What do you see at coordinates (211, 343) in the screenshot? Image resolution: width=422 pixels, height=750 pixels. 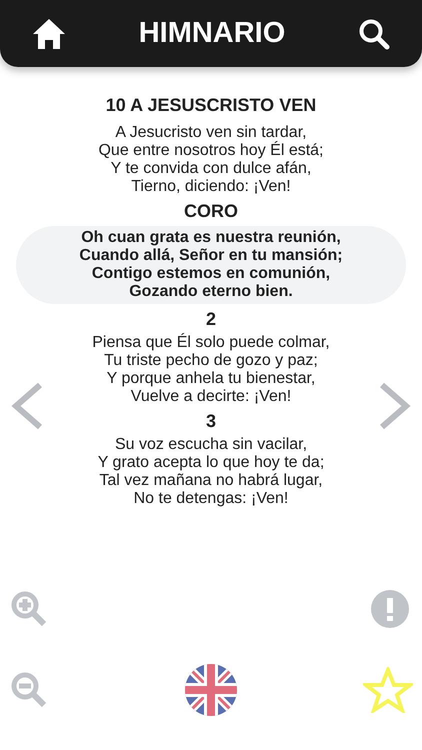 I see `lyric-line: Piensa que Él solo puede colmar,` at bounding box center [211, 343].